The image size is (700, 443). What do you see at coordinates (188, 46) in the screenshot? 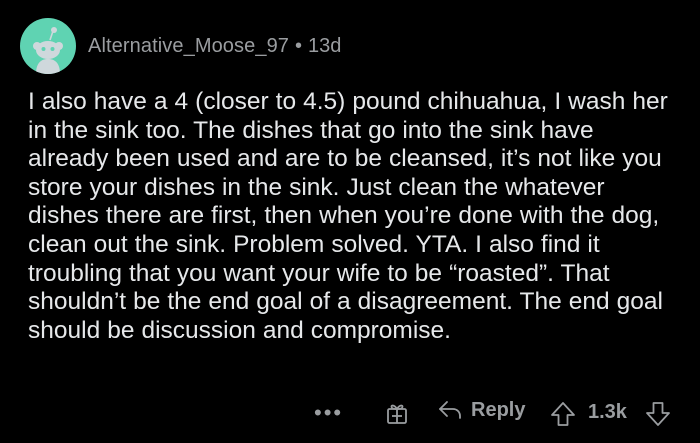
I see `author-name: Alternative_Moose_97` at bounding box center [188, 46].